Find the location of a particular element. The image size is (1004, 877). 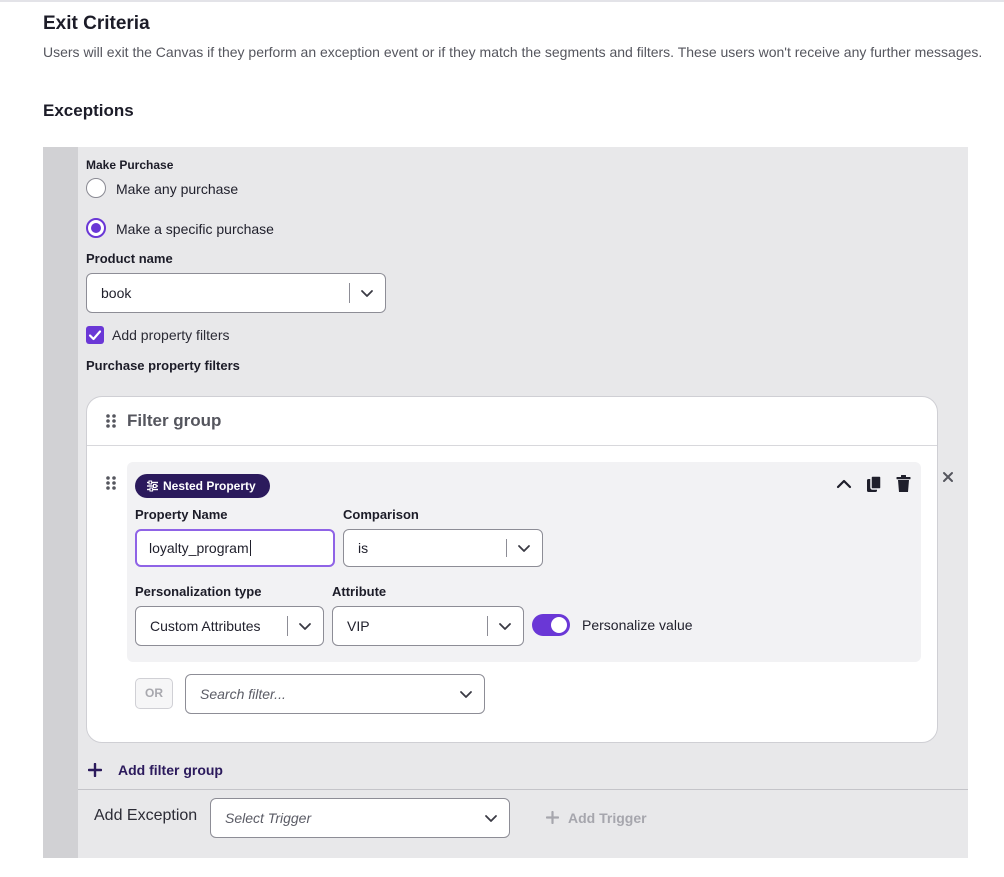

add-exception-label: Add Exception is located at coordinates (146, 815).